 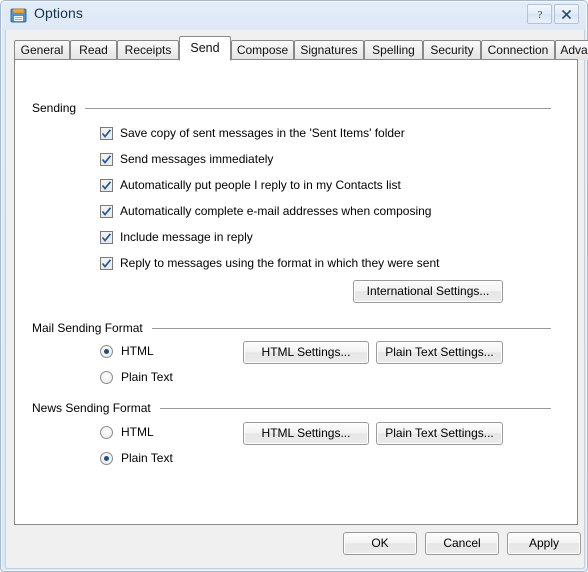 I want to click on radio-news-html: HTML, so click(x=127, y=432).